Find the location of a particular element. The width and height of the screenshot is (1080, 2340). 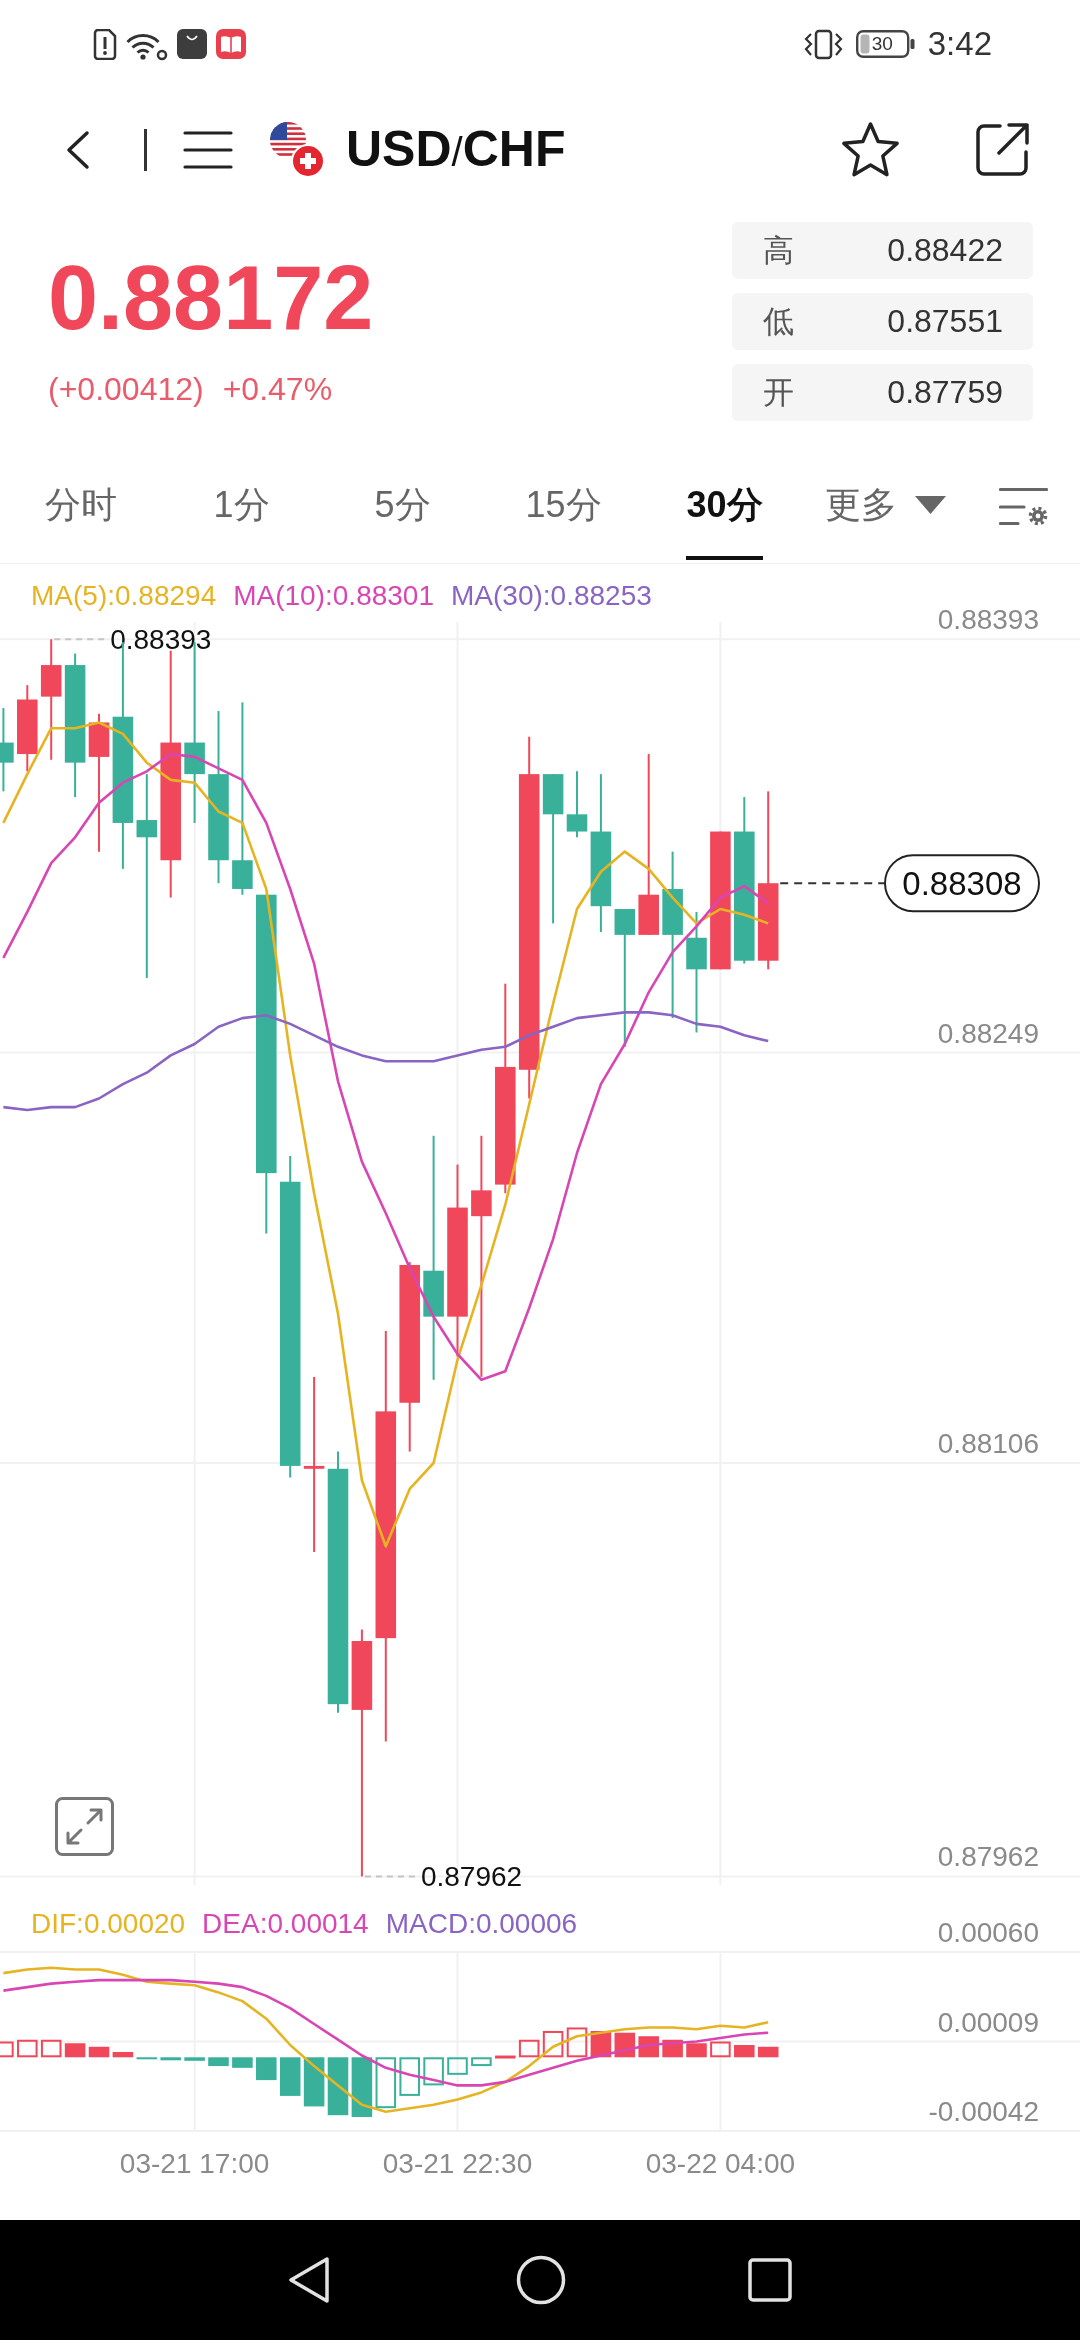

axis-label: 0.00060 is located at coordinates (988, 1932).